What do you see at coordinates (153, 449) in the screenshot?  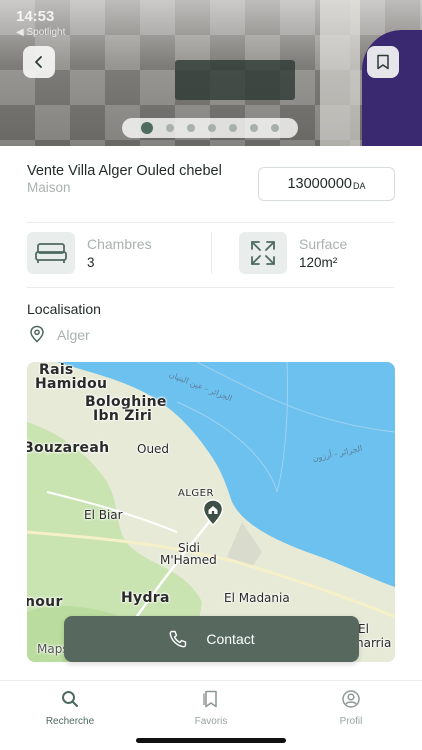 I see `map-label: Oued` at bounding box center [153, 449].